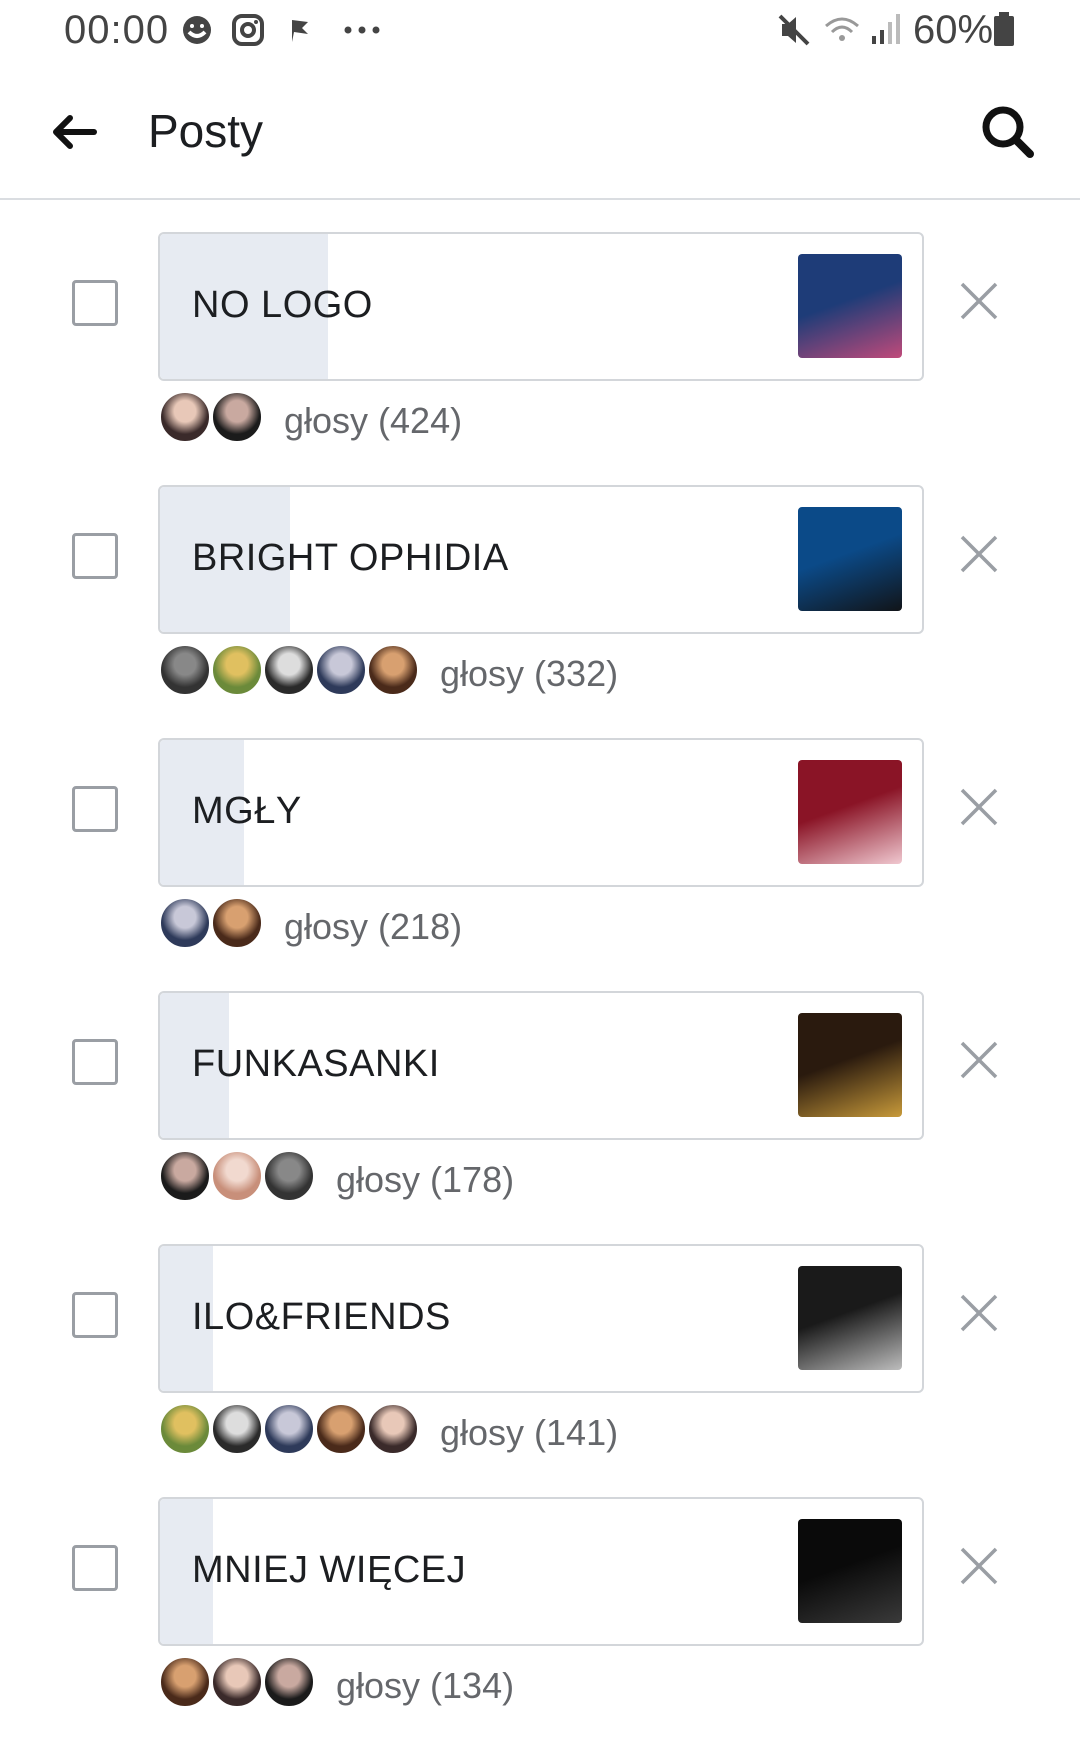 This screenshot has width=1080, height=1750. Describe the element at coordinates (842, 32) in the screenshot. I see `wifi-icon` at that location.